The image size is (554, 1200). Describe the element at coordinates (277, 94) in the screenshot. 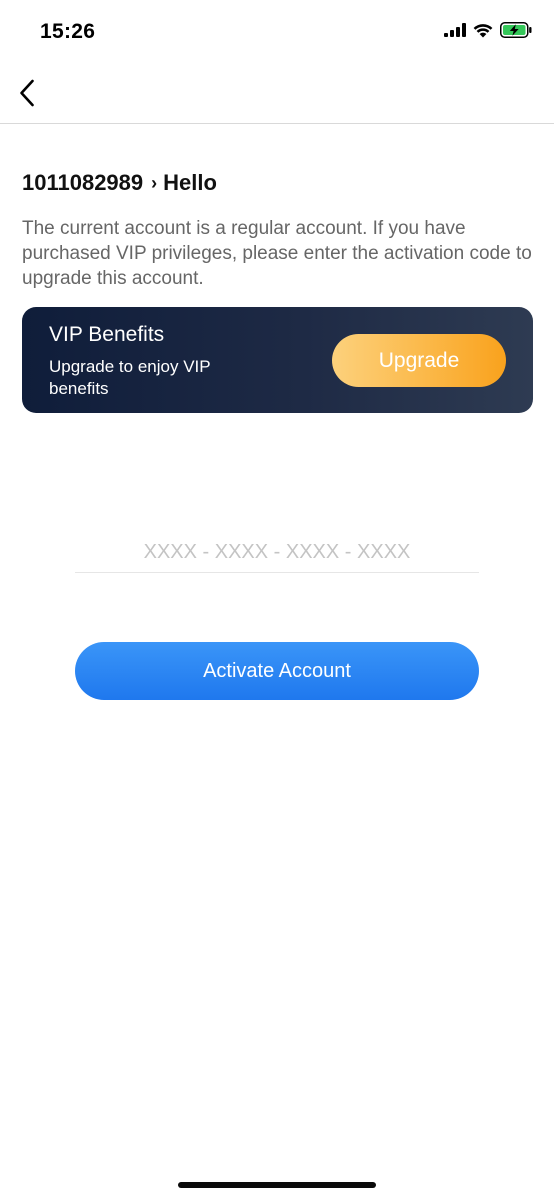

I see `nav-bar` at that location.